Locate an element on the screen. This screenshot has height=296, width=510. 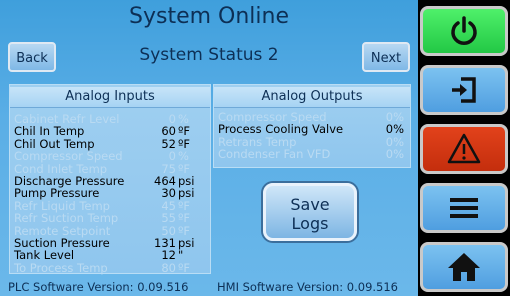
hmi-version: HMI Software Version: 0.09.516 is located at coordinates (307, 287).